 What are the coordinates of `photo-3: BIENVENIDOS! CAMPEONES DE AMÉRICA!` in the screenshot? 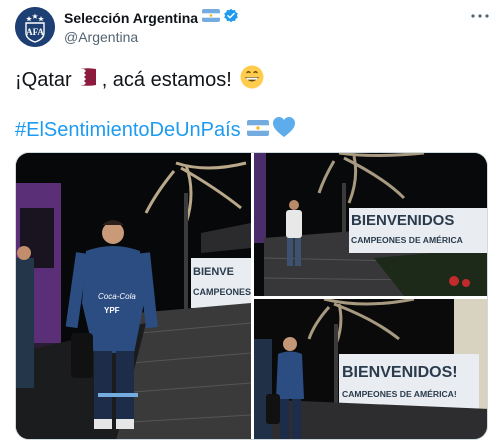 It's located at (370, 369).